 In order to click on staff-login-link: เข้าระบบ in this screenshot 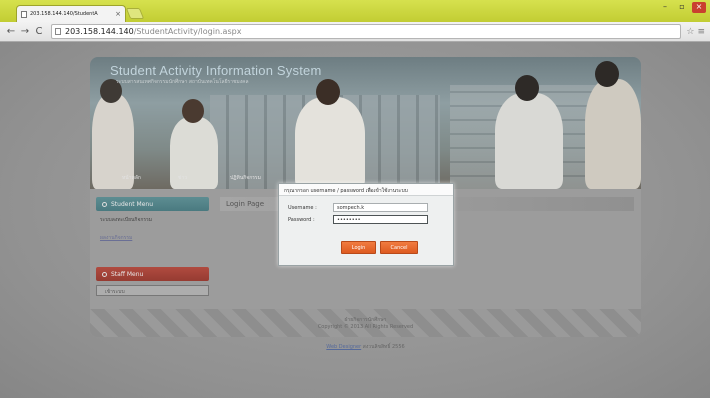, I will do `click(152, 290)`.